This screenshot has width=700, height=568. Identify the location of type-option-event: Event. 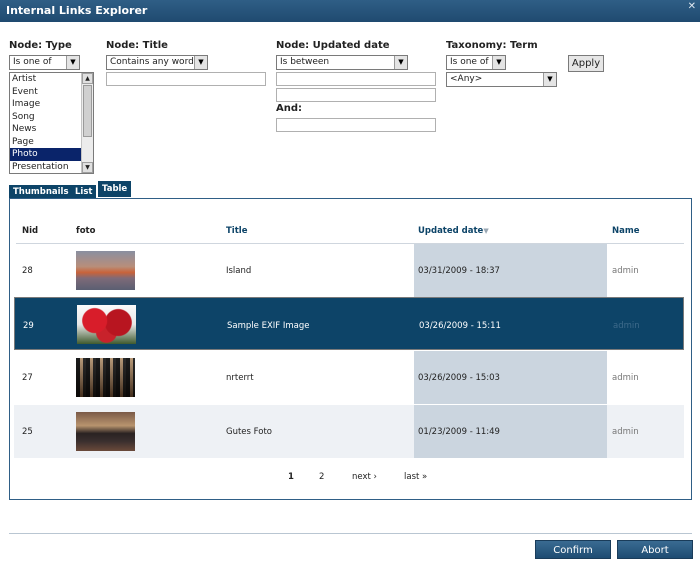
(46, 92).